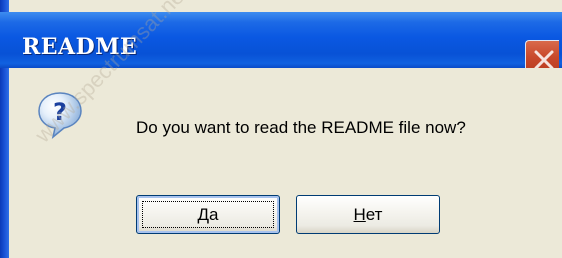  I want to click on yes-button-accelerator: Д, so click(203, 214).